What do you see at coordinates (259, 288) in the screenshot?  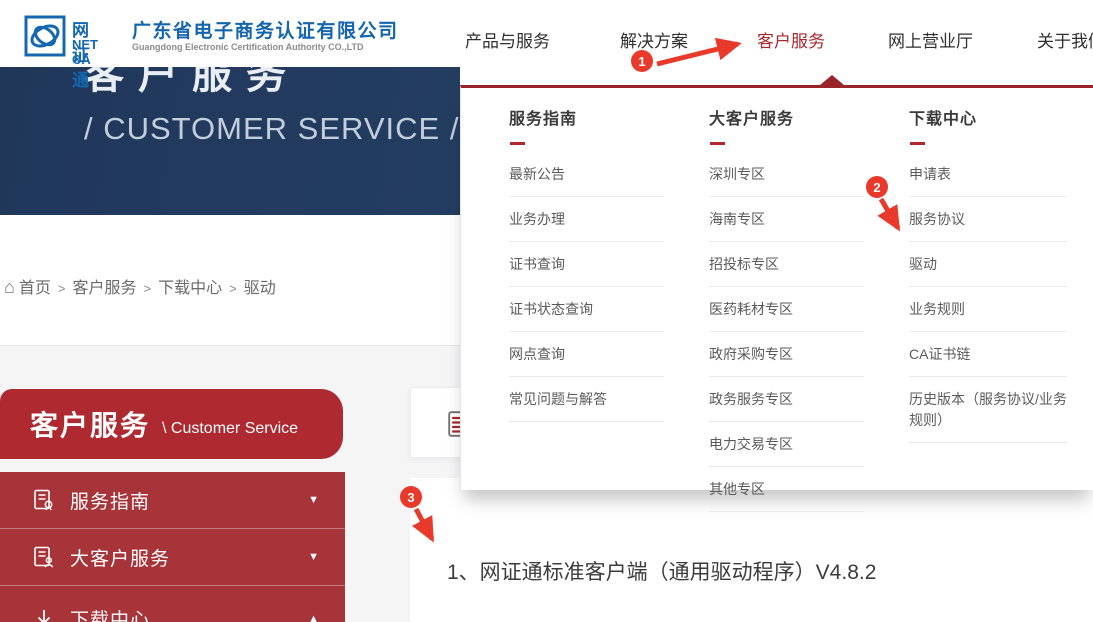 I see `breadcrumb-item-driver: 驱动` at bounding box center [259, 288].